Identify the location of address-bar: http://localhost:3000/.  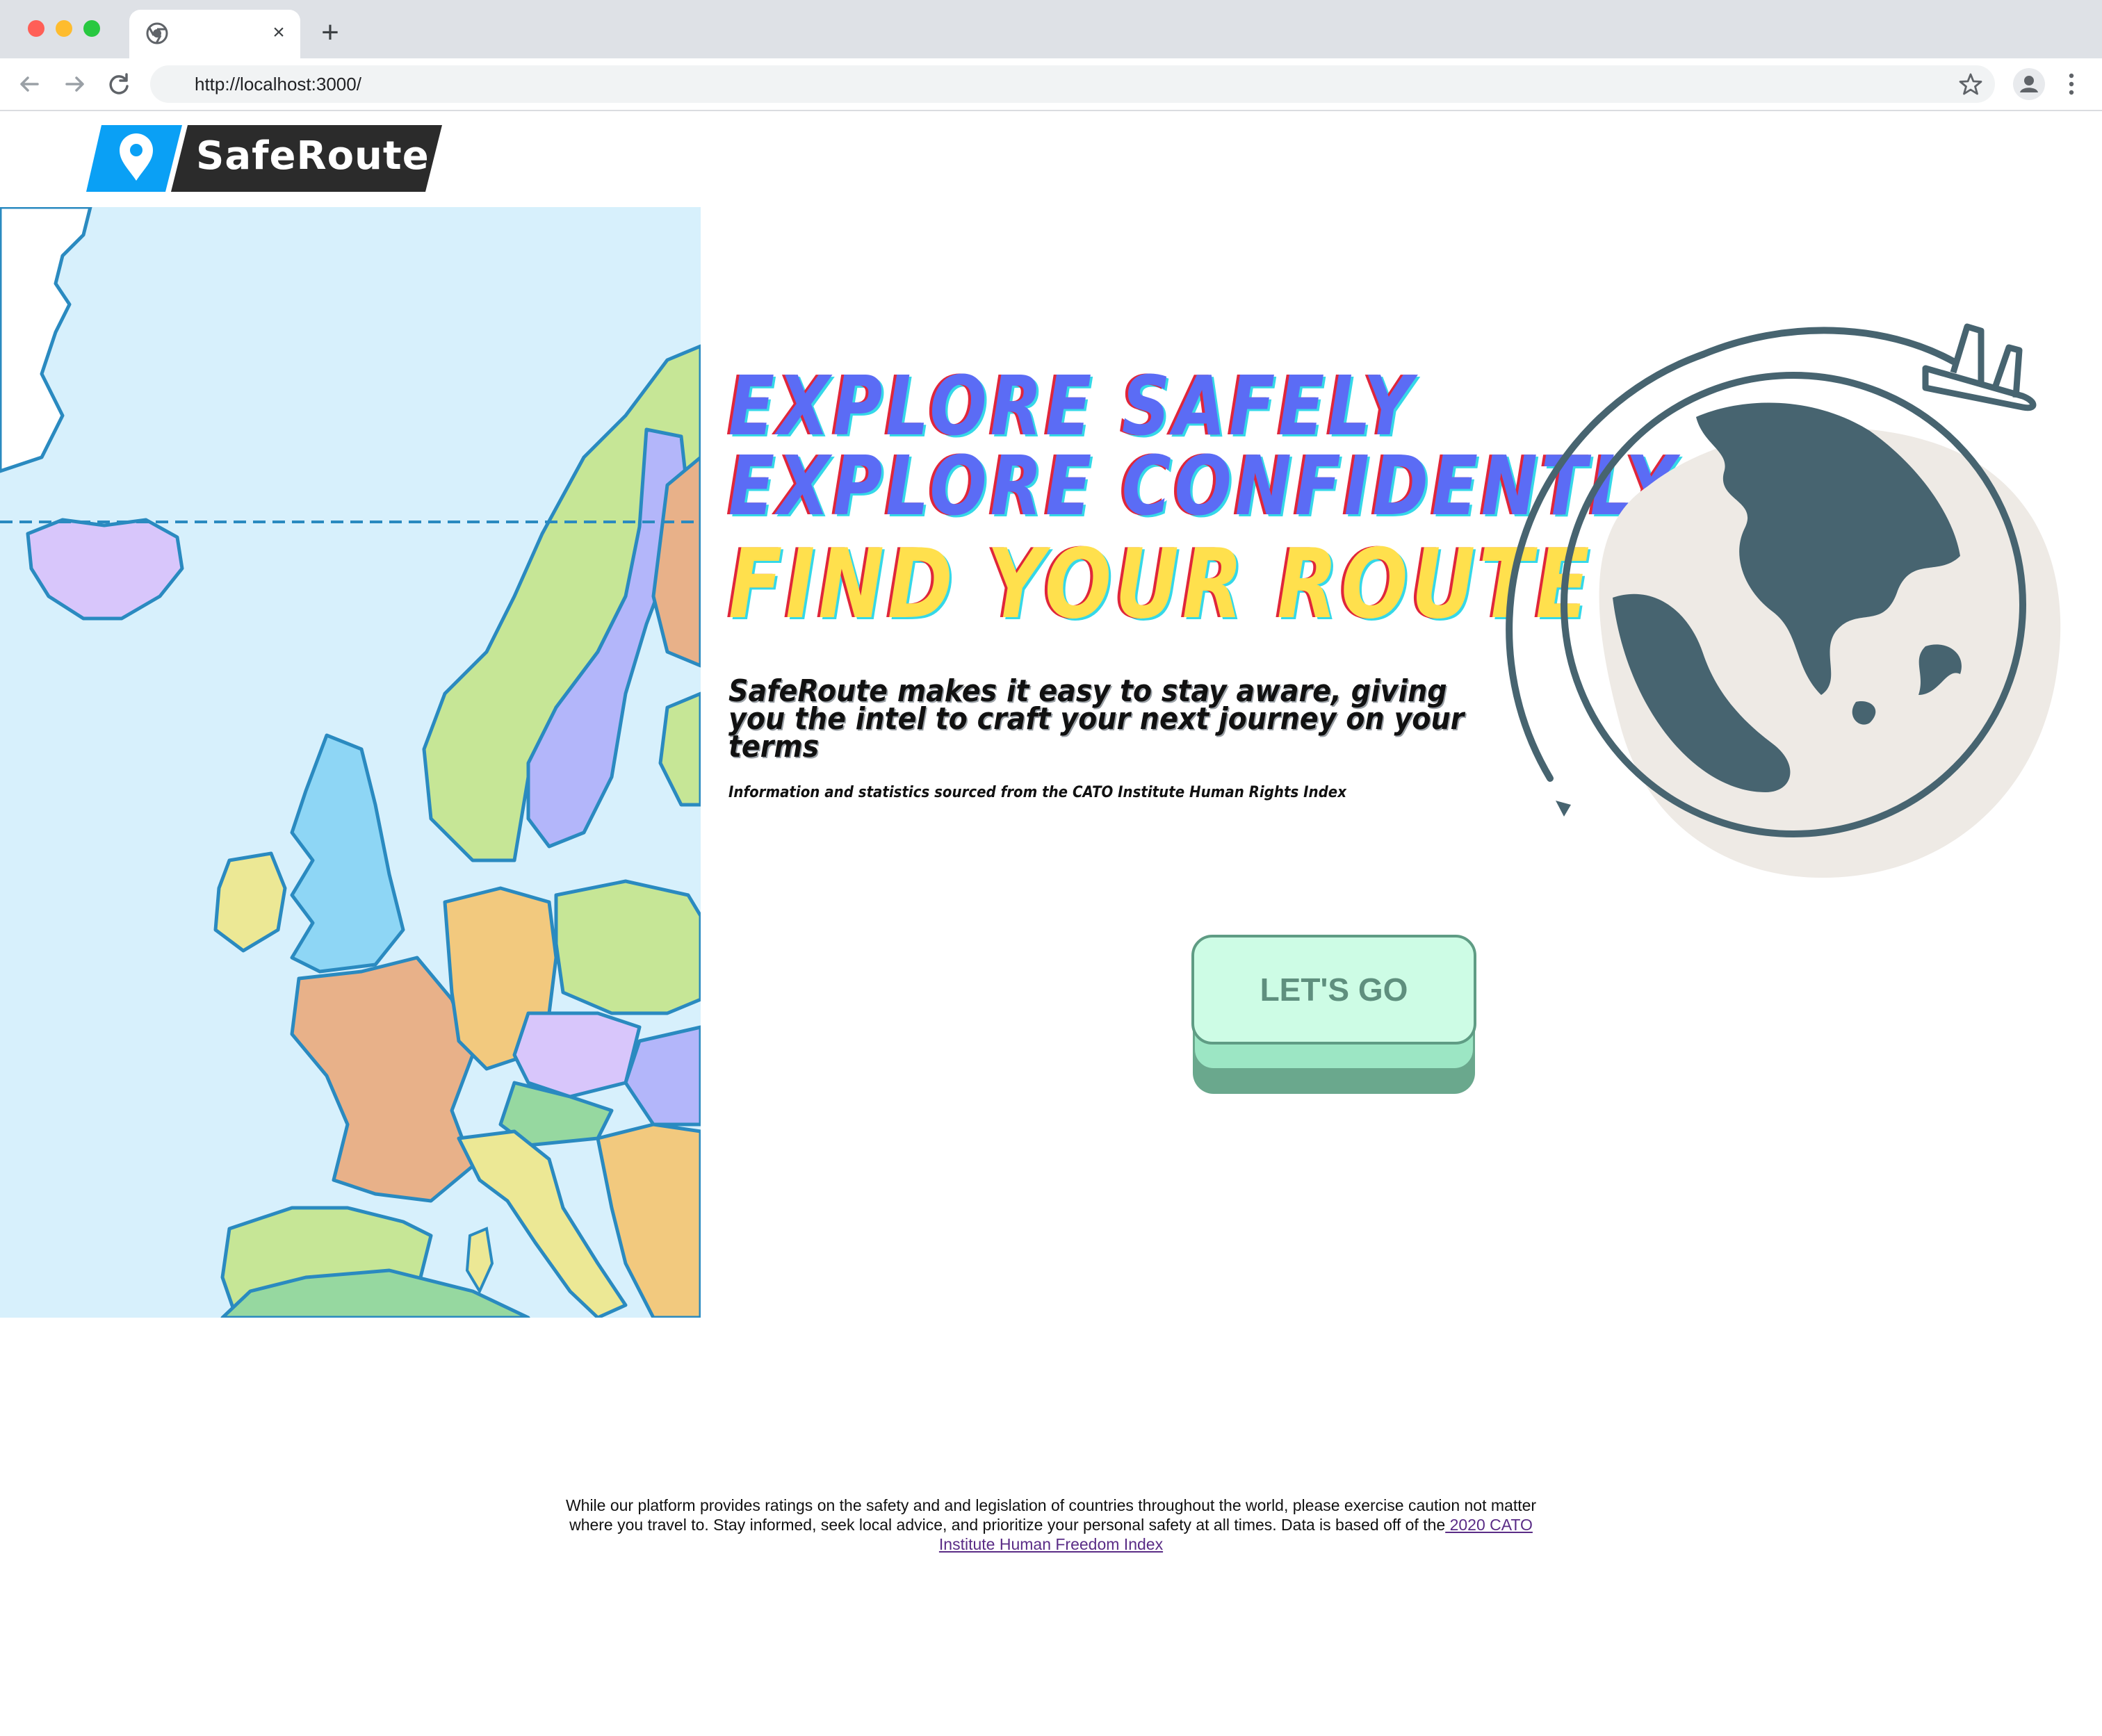
(1072, 84).